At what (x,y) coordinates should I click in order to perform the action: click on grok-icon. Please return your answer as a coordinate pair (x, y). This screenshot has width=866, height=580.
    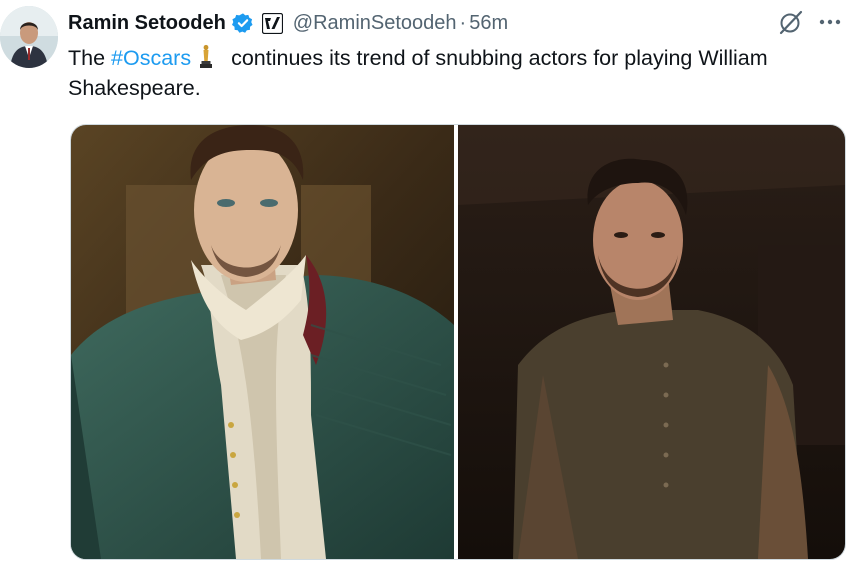
    Looking at the image, I should click on (791, 22).